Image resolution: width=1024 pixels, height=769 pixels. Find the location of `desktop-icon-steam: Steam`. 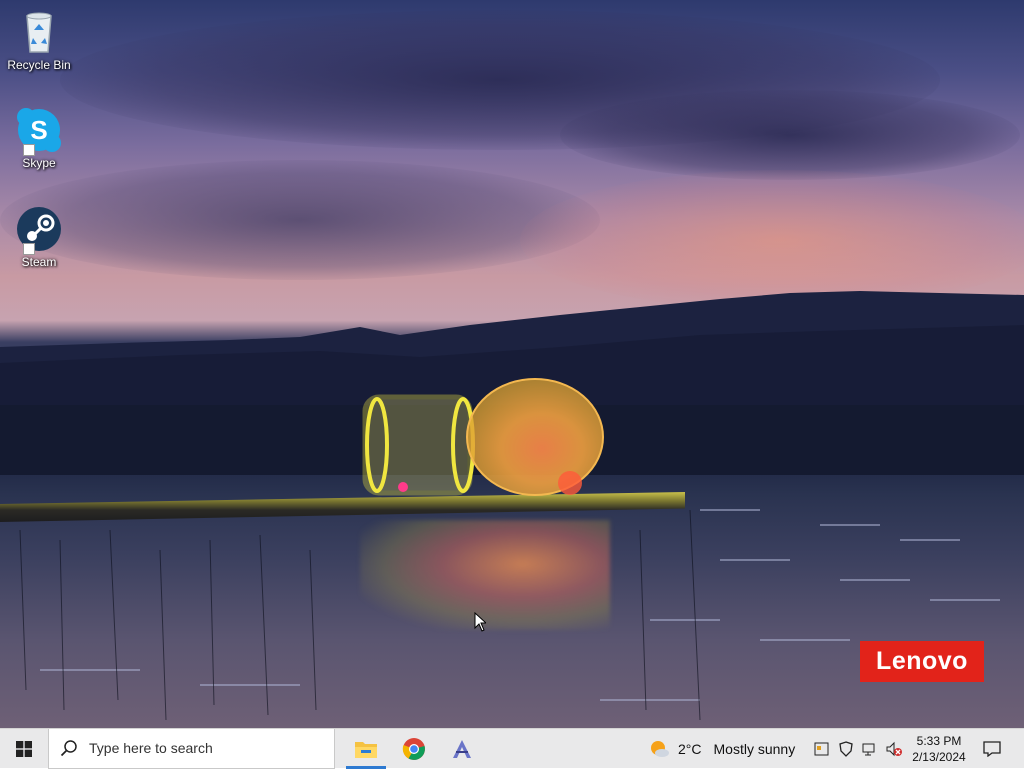

desktop-icon-steam: Steam is located at coordinates (39, 237).